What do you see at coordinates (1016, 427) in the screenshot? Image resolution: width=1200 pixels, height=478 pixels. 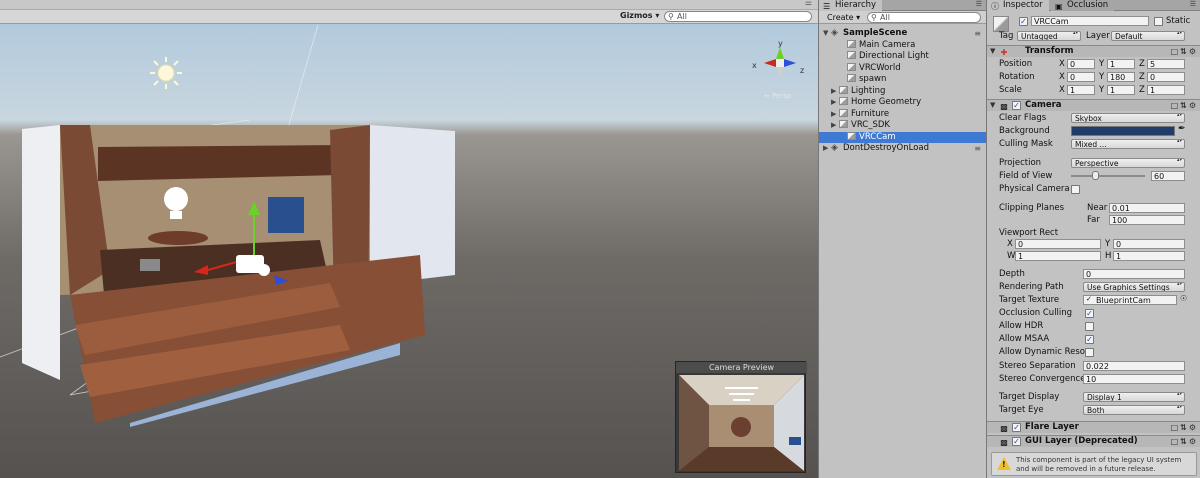 I see `flare-layer-checkbox: ✓` at bounding box center [1016, 427].